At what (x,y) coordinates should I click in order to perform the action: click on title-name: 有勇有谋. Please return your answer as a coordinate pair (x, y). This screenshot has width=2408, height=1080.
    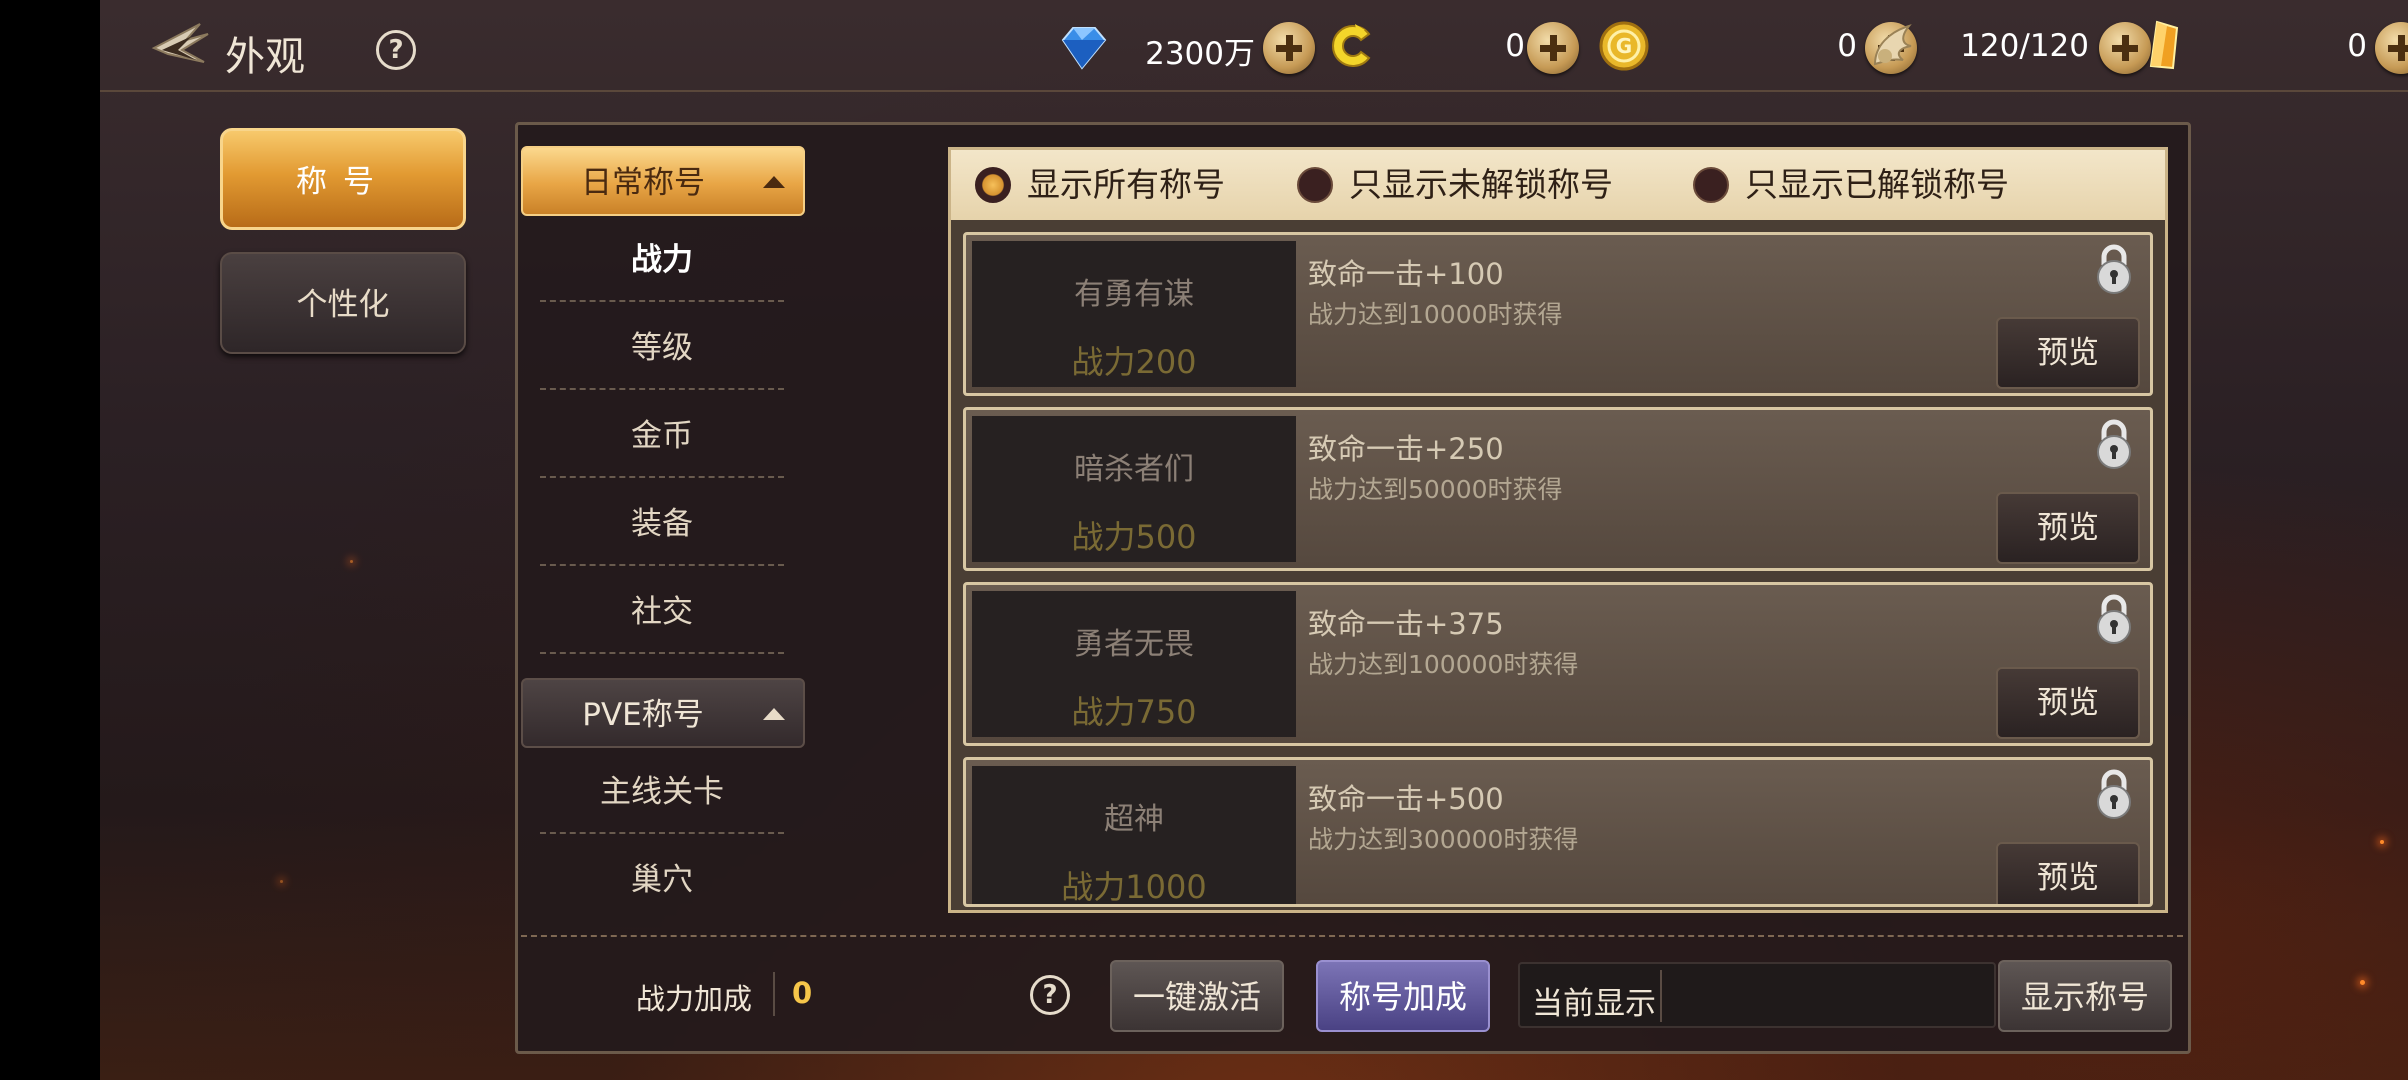
    Looking at the image, I should click on (1134, 294).